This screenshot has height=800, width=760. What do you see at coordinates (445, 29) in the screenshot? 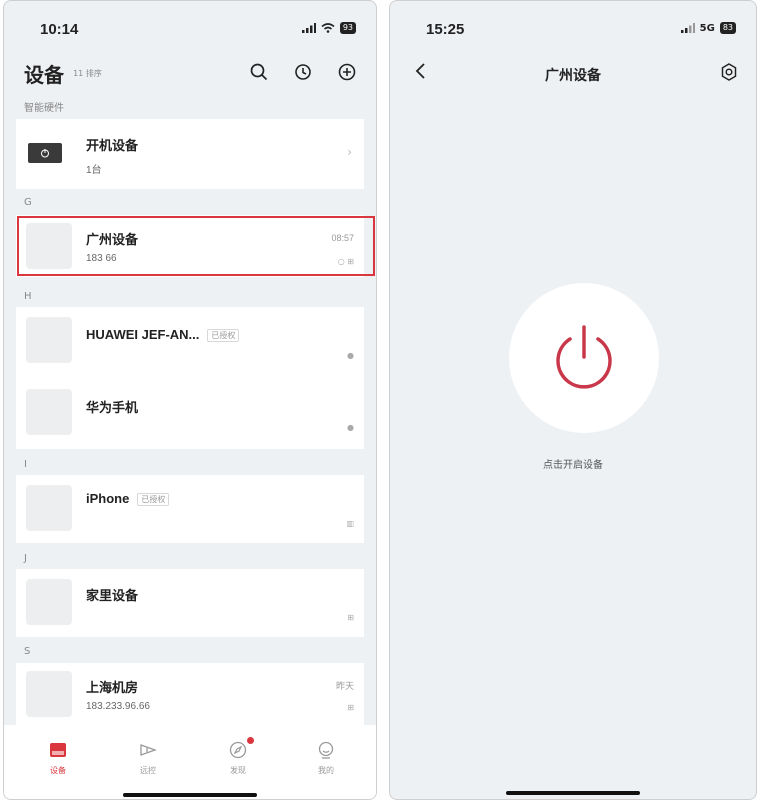
I see `status-time: 15:25` at bounding box center [445, 29].